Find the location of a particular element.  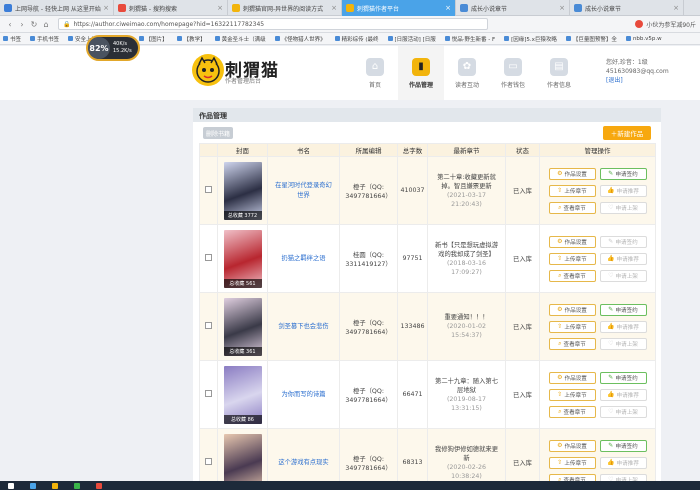

browser-tab: 刺猬猫官网-异世界的阅读方式 × is located at coordinates (285, 8).